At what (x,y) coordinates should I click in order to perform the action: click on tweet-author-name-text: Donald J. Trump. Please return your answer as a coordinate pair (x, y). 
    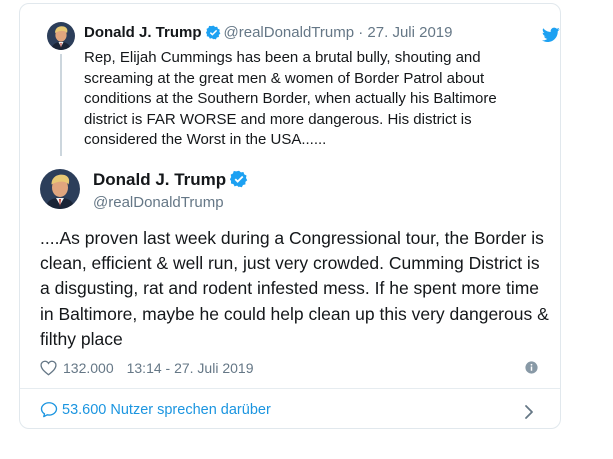
    Looking at the image, I should click on (159, 179).